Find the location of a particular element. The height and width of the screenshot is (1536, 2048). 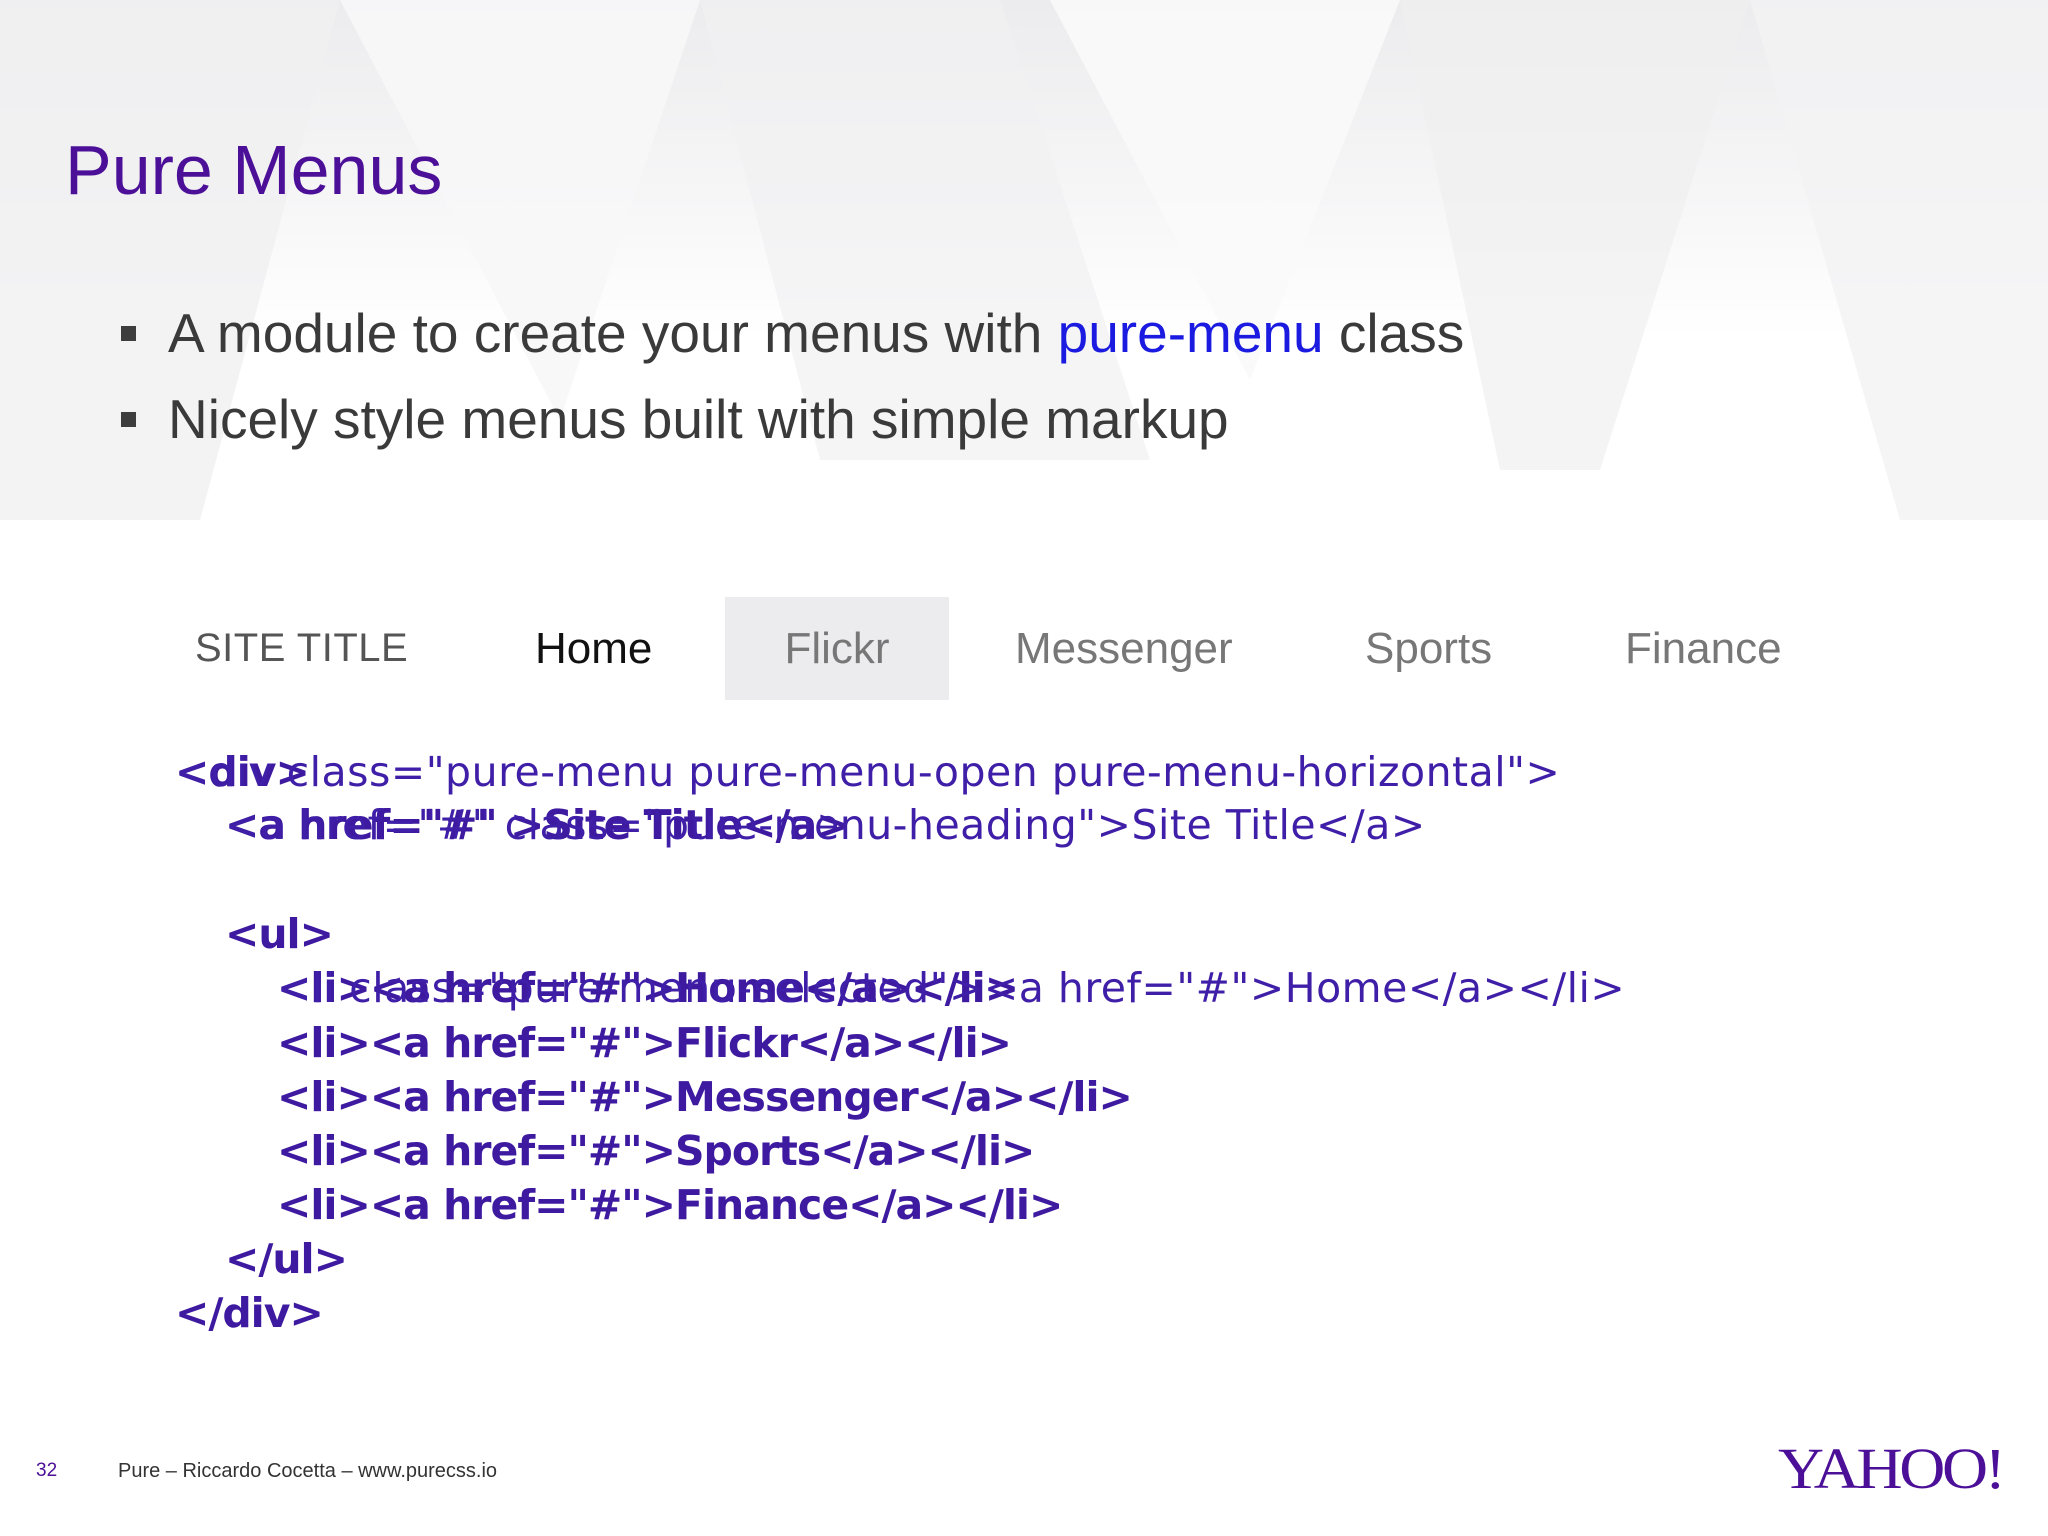

code-line: <li><a href="#">Messenger</a></li> is located at coordinates (705, 1097).